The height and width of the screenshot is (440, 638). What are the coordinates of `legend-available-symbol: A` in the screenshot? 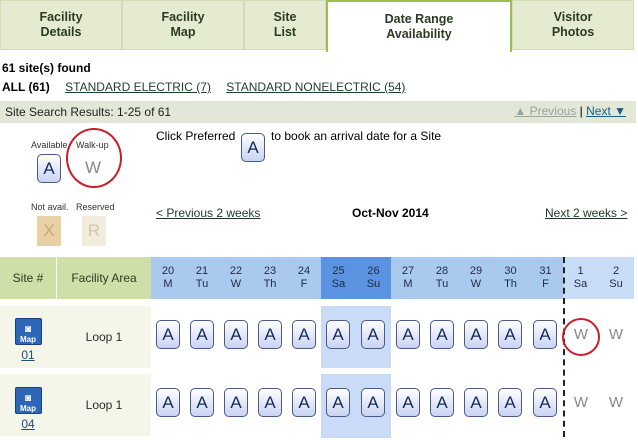 It's located at (49, 168).